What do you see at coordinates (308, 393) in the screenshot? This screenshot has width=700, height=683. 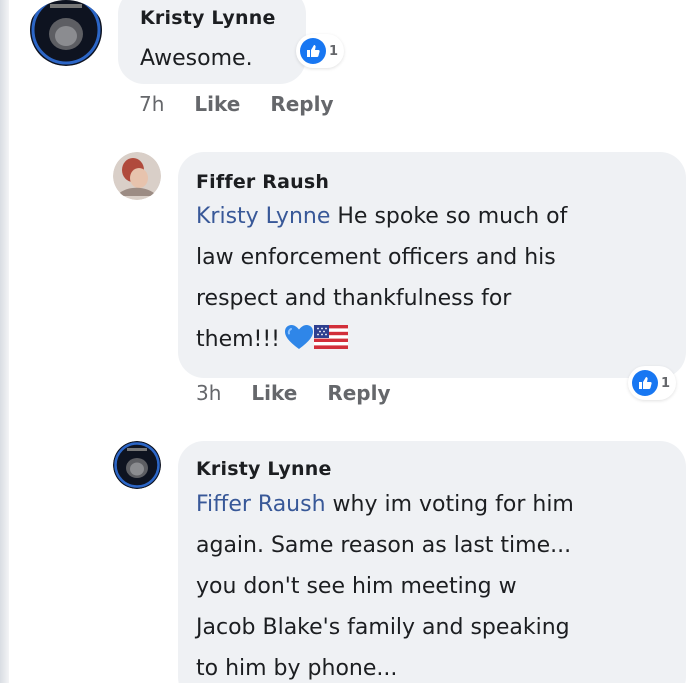 I see `comment-actions: 3h Like Reply` at bounding box center [308, 393].